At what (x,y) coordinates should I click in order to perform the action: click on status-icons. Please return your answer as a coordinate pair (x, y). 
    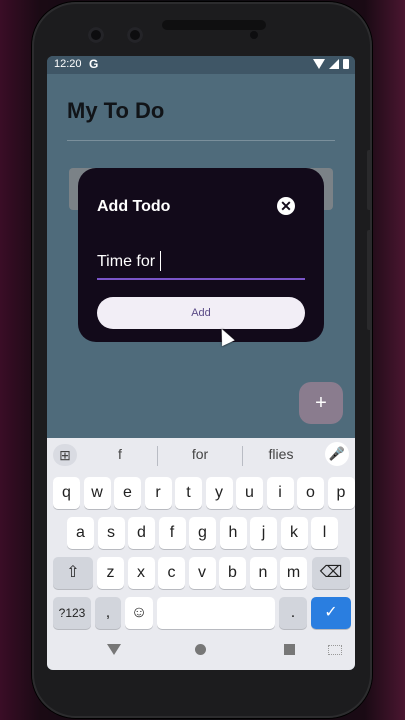
    Looking at the image, I should click on (331, 64).